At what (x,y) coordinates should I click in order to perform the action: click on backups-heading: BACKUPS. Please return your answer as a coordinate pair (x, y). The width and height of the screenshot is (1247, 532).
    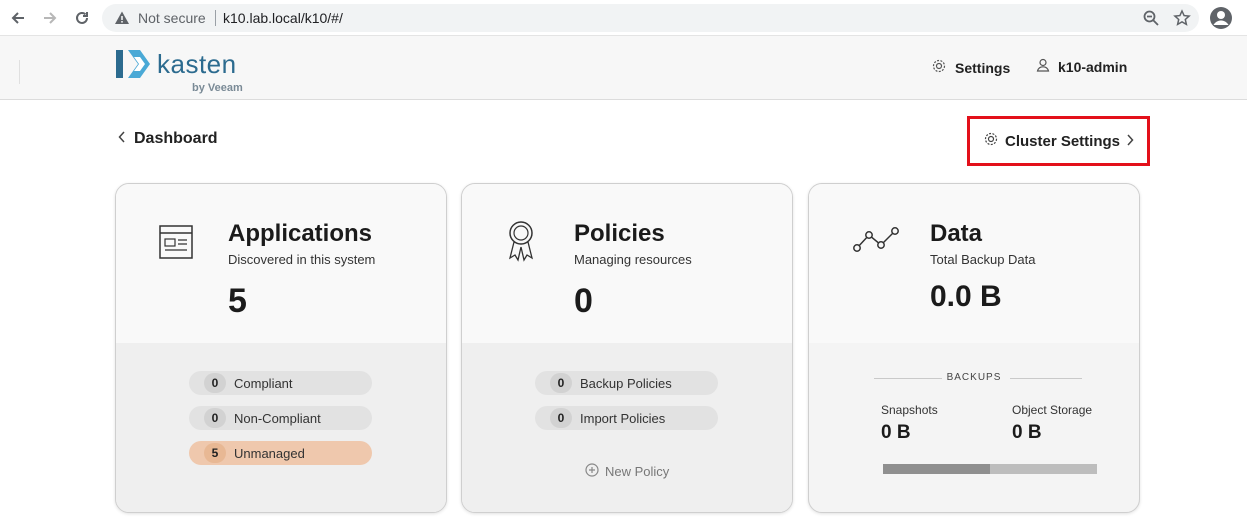
    Looking at the image, I should click on (974, 377).